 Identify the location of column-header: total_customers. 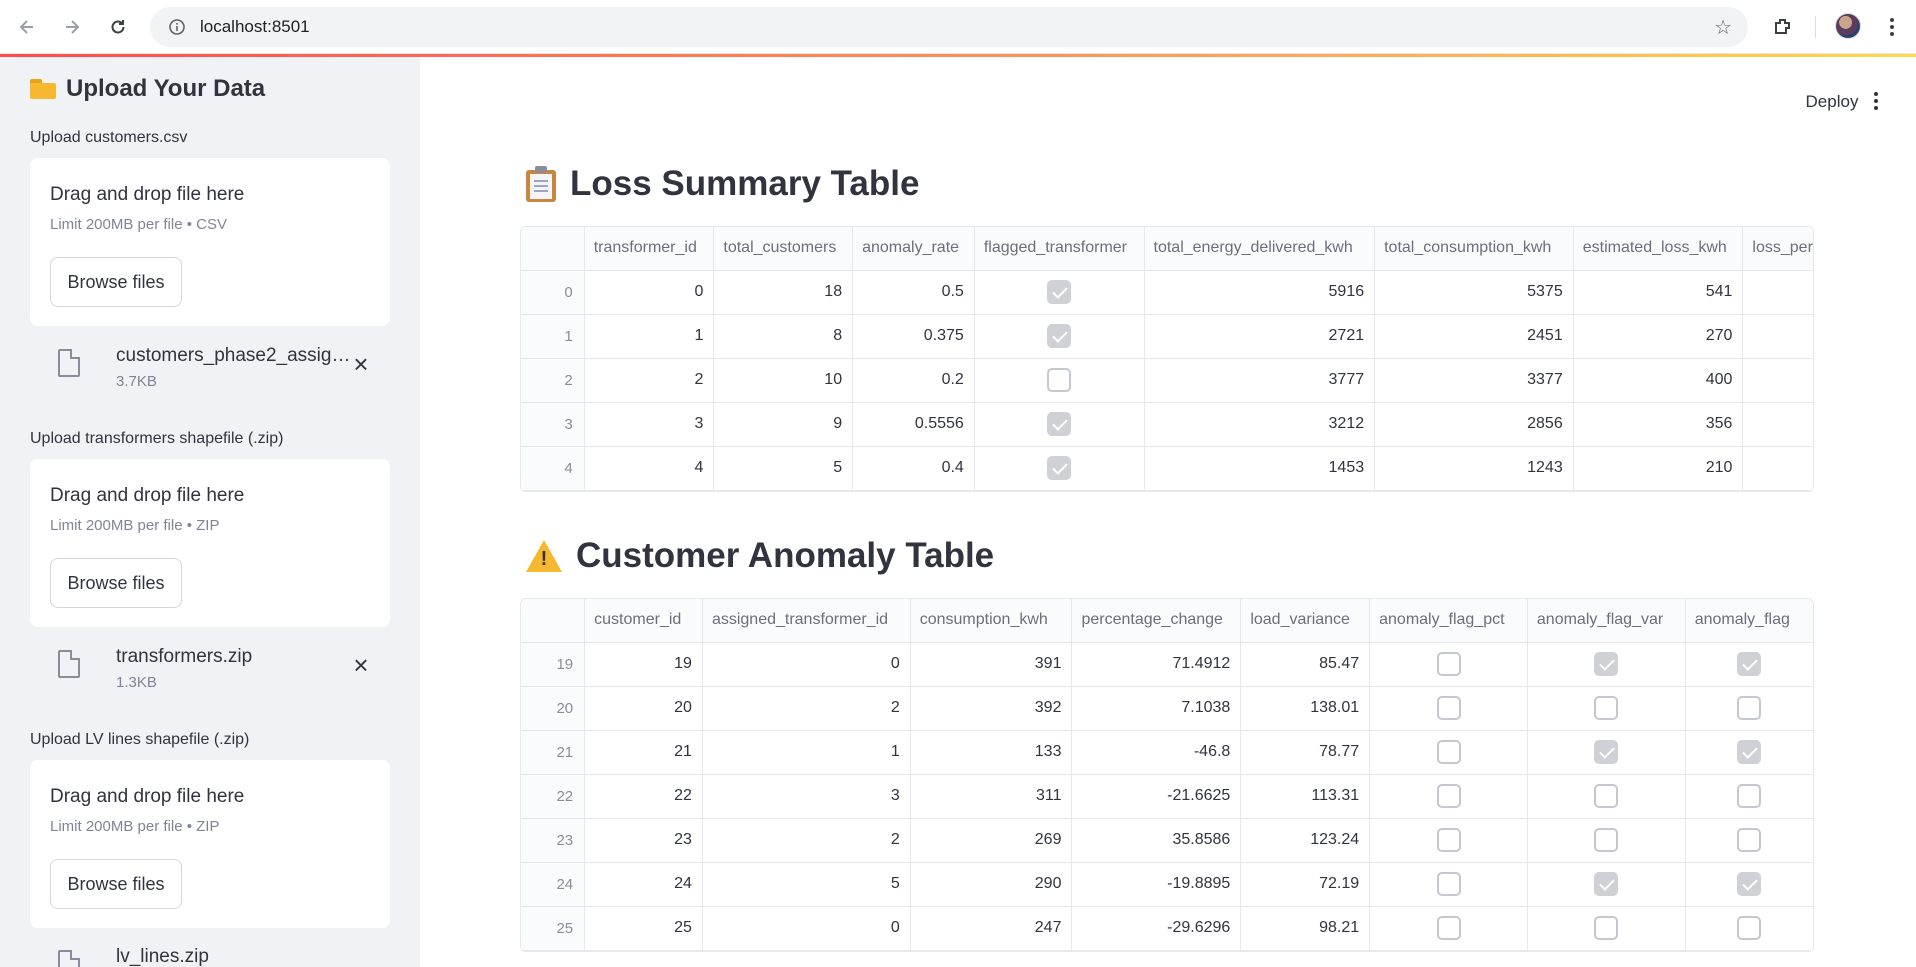
(783, 249).